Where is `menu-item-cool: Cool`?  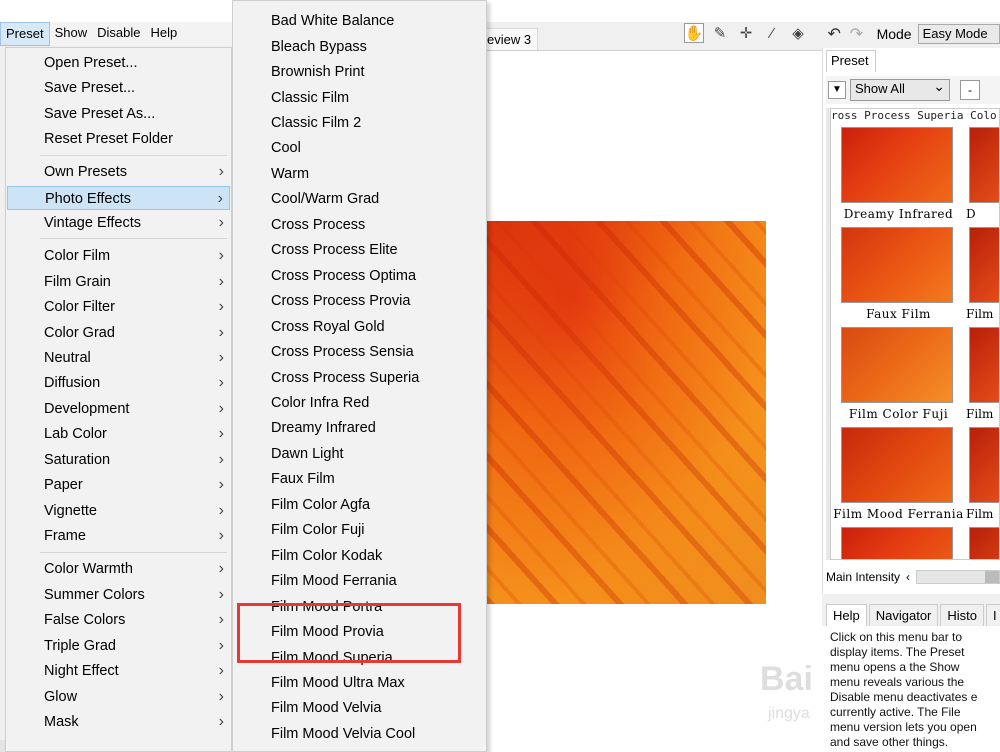
menu-item-cool: Cool is located at coordinates (359, 148).